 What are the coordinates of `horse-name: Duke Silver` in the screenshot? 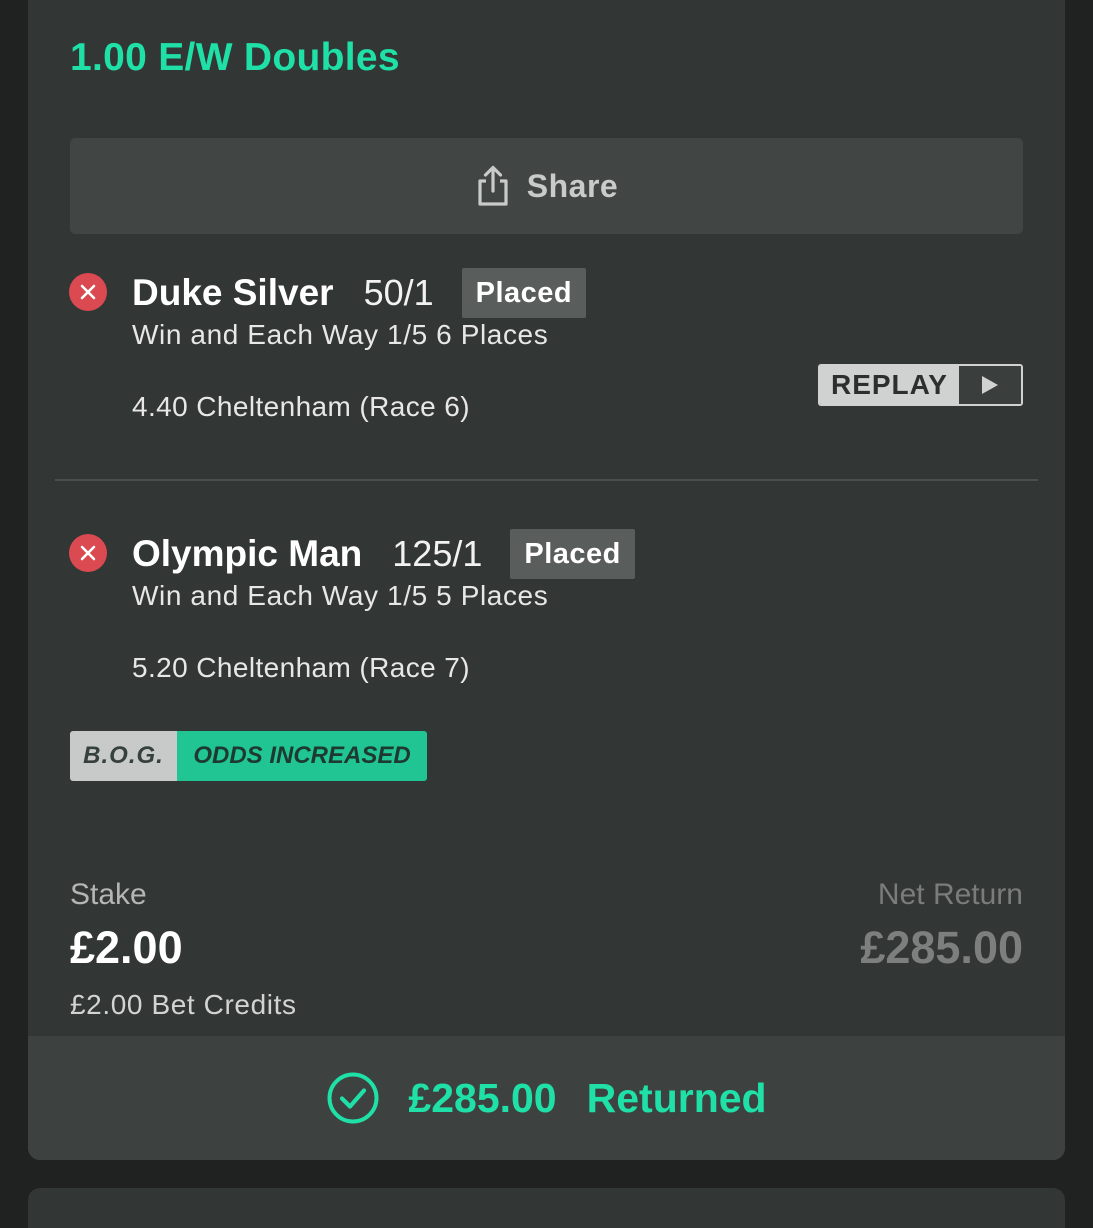 It's located at (233, 292).